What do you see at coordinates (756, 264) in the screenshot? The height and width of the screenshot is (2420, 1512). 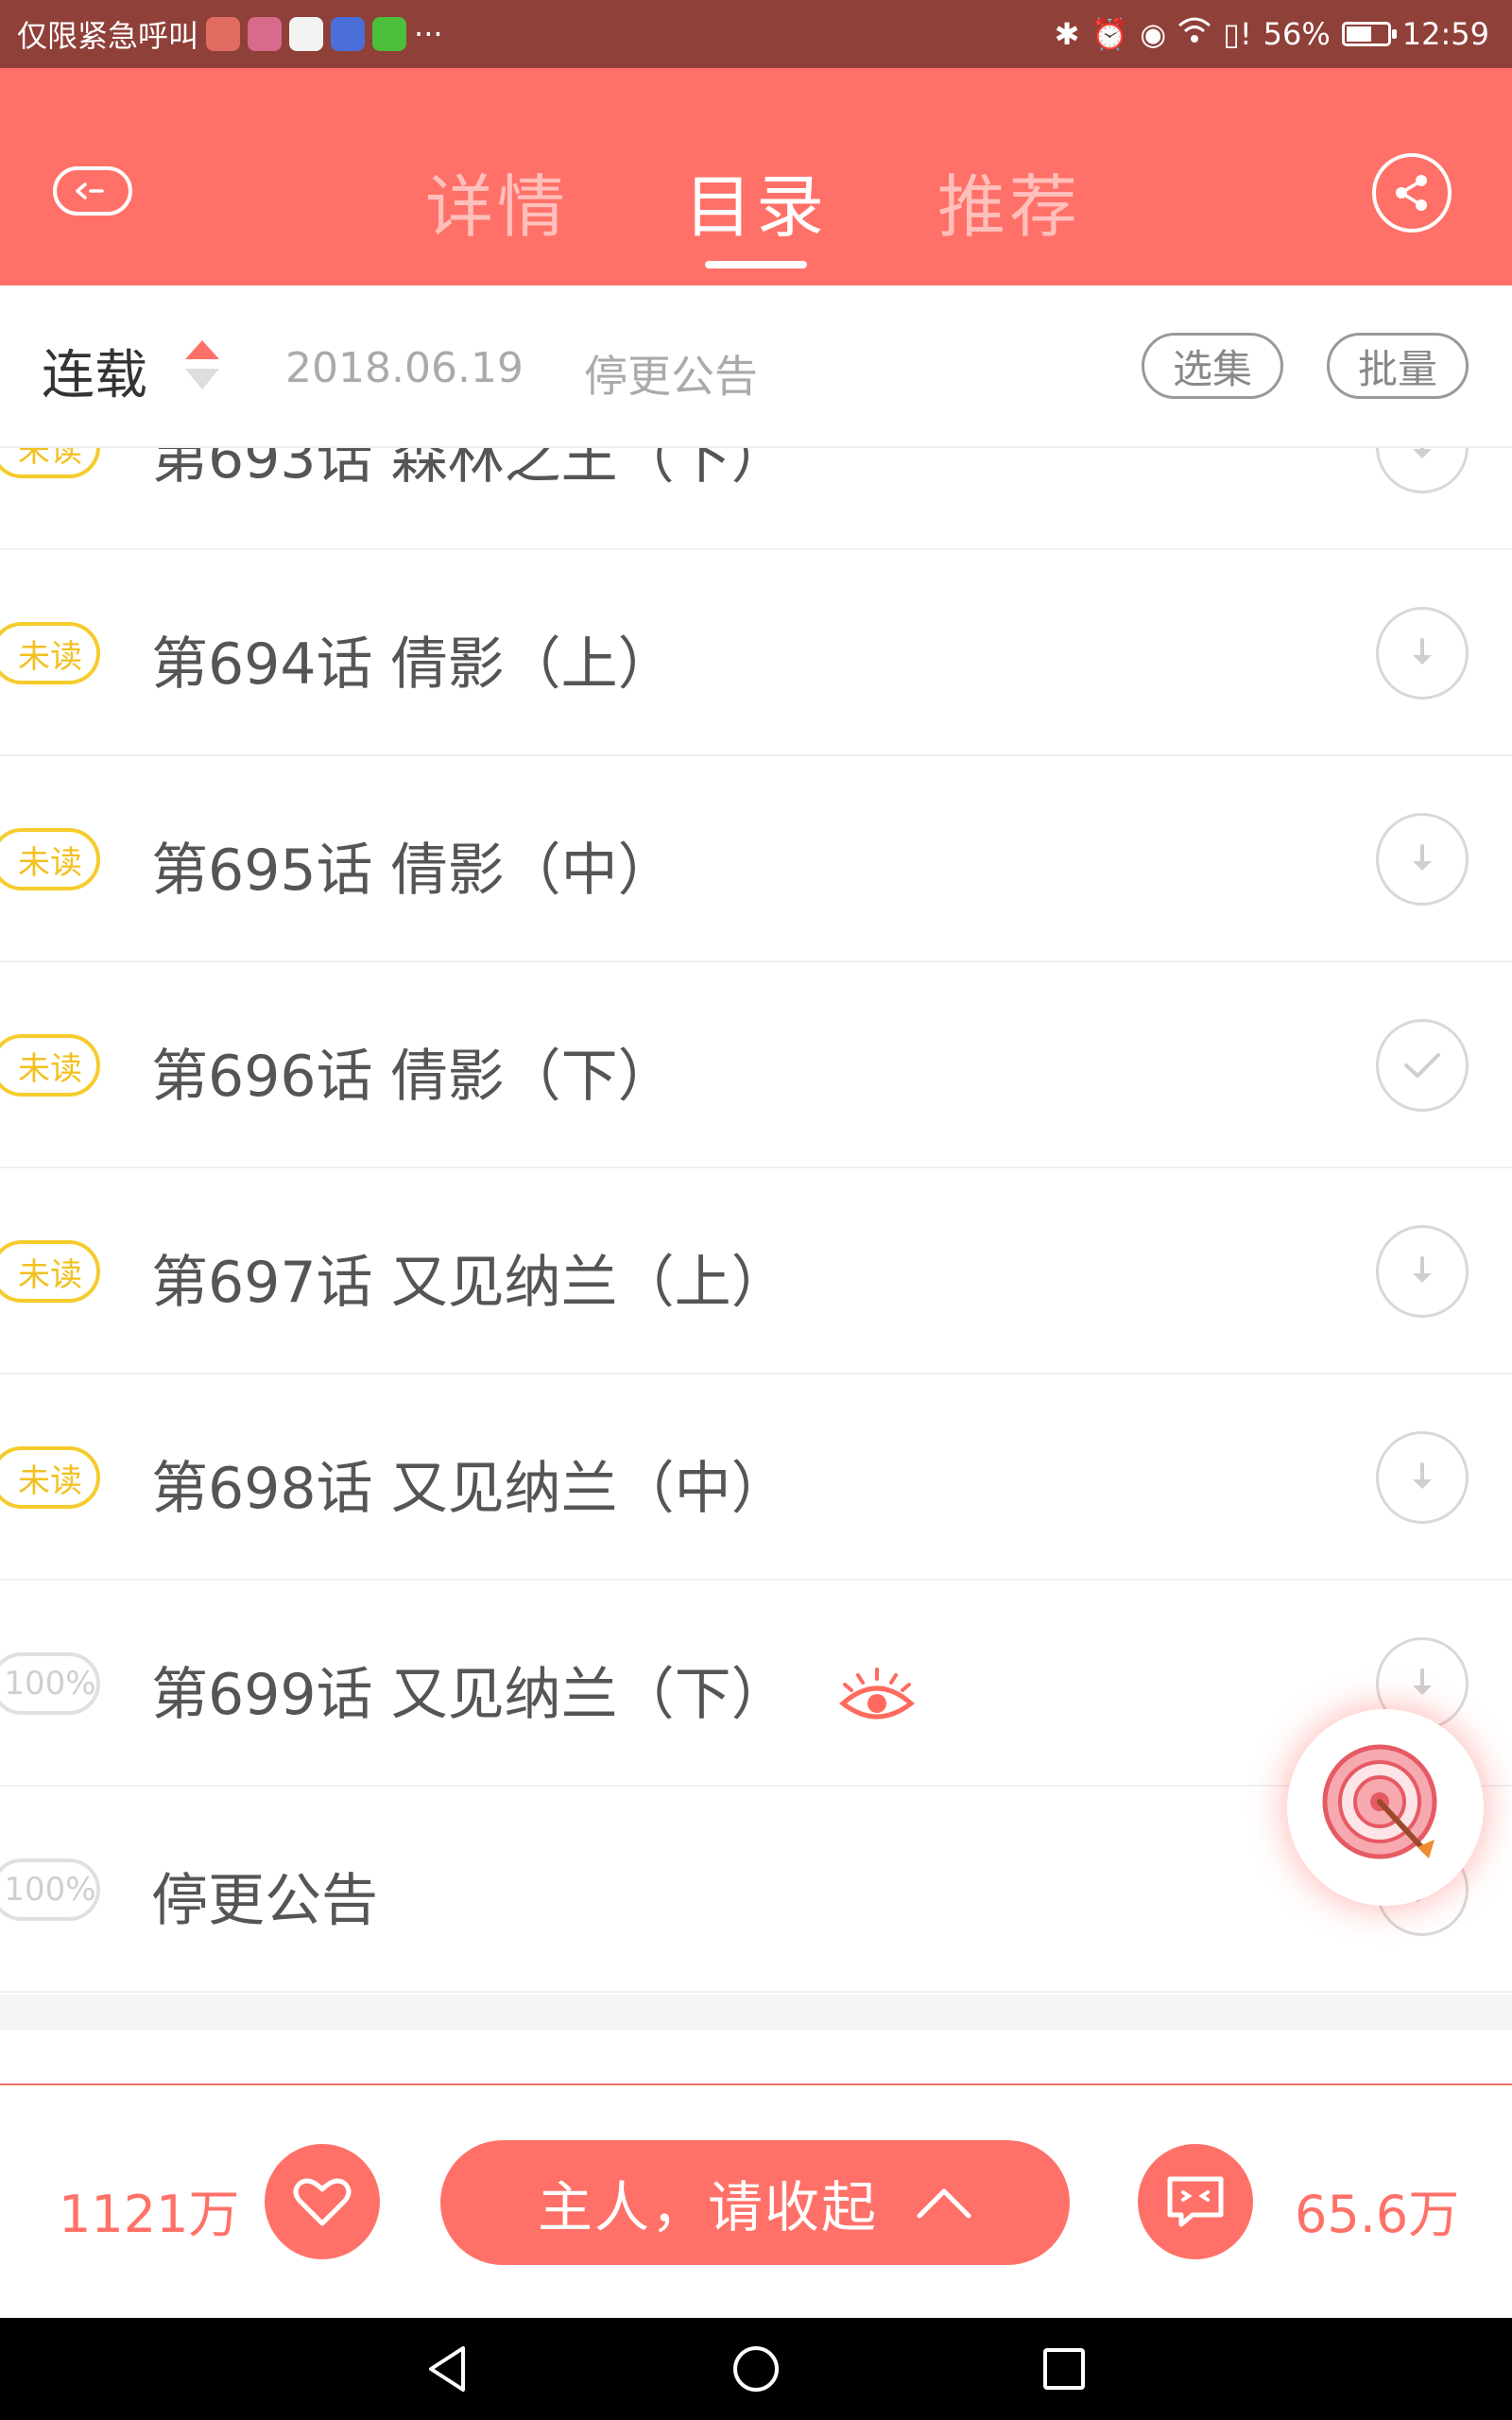 I see `active-tab-indicator` at bounding box center [756, 264].